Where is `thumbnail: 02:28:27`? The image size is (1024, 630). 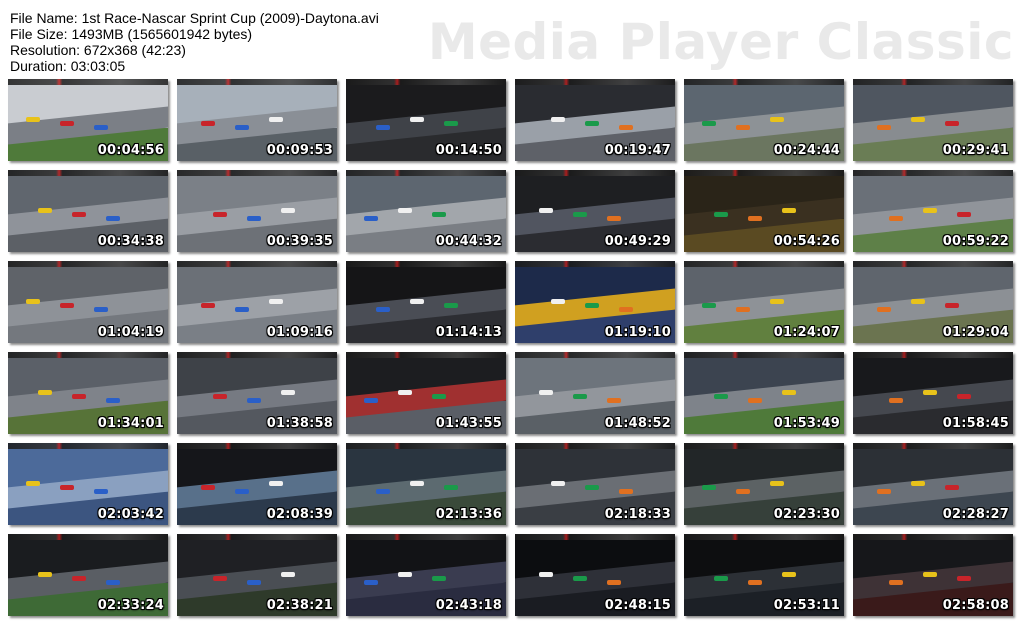
thumbnail: 02:28:27 is located at coordinates (933, 484).